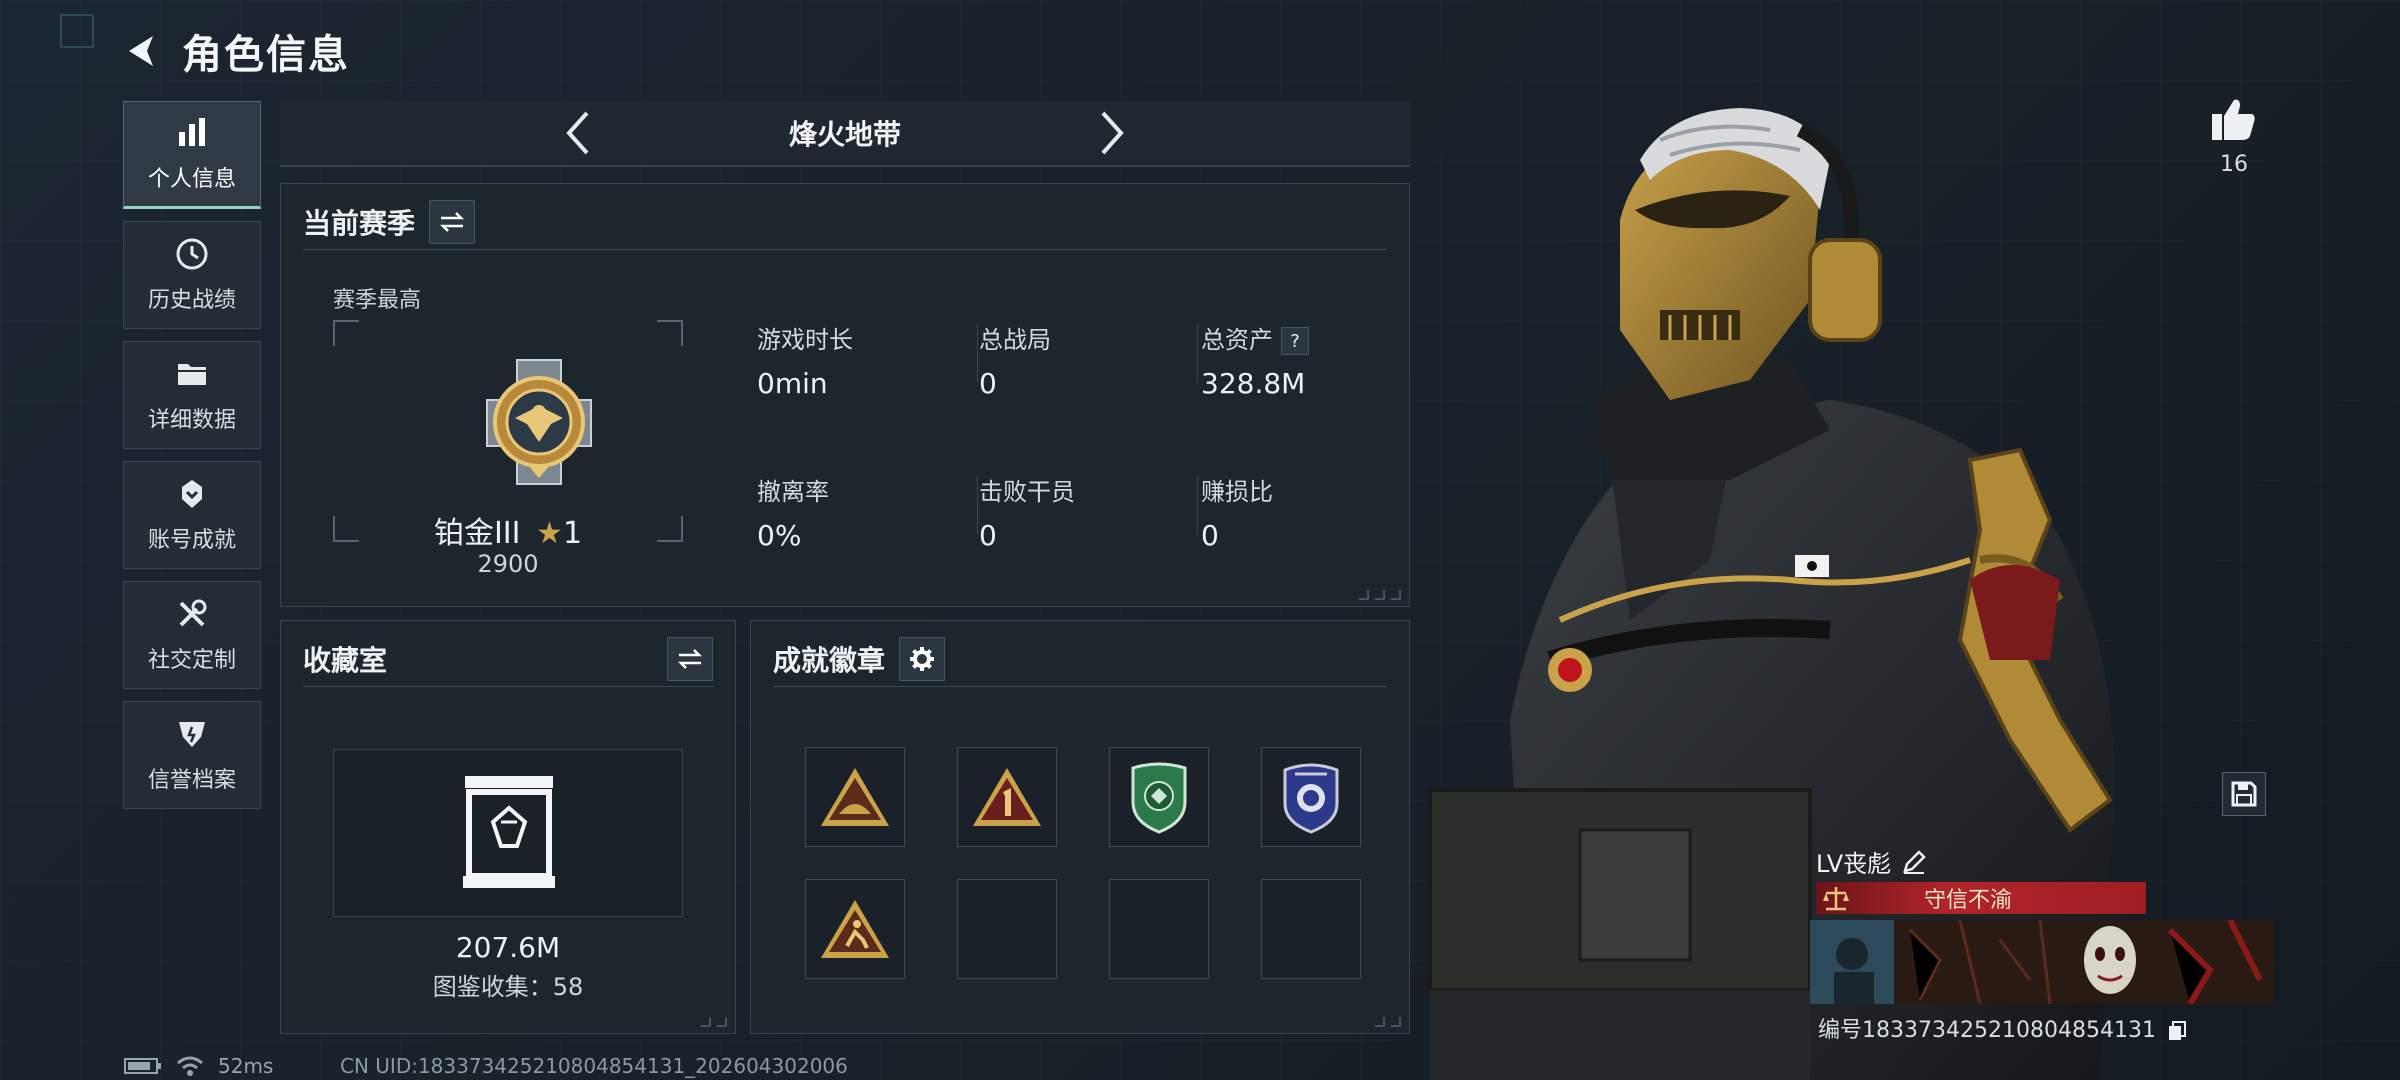 This screenshot has width=2400, height=1080. I want to click on collection-count: 图鉴收集：58, so click(508, 987).